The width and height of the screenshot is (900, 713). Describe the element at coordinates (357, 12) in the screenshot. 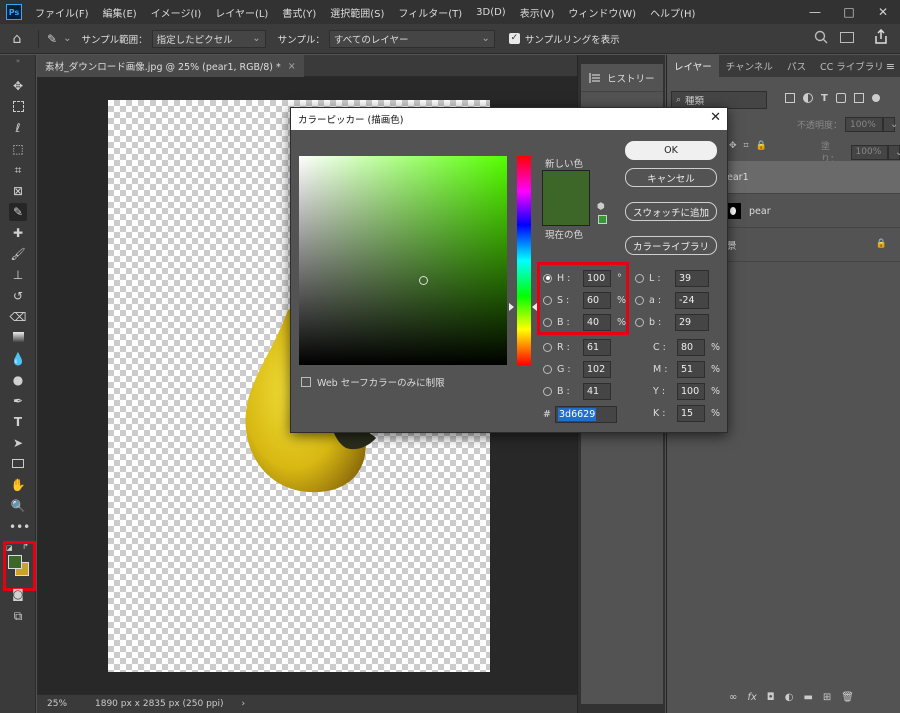

I see `menu-select: 選択範囲(S)` at that location.